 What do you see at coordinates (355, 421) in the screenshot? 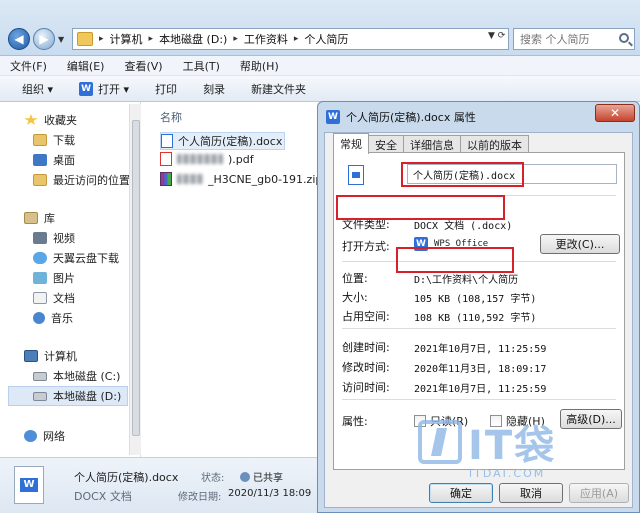
I see `attributes-label: 属性:` at bounding box center [355, 421].